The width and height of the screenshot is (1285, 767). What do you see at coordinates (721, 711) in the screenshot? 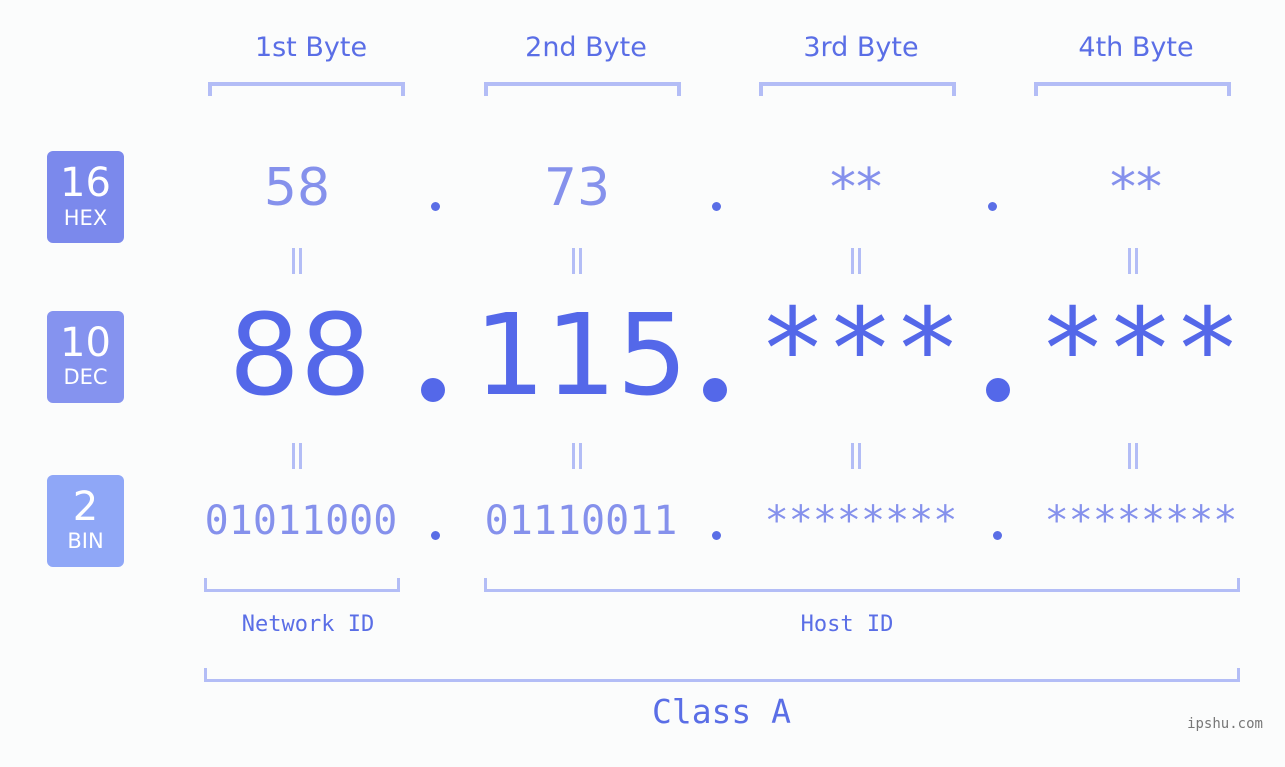
I see `class-label: Class A` at bounding box center [721, 711].